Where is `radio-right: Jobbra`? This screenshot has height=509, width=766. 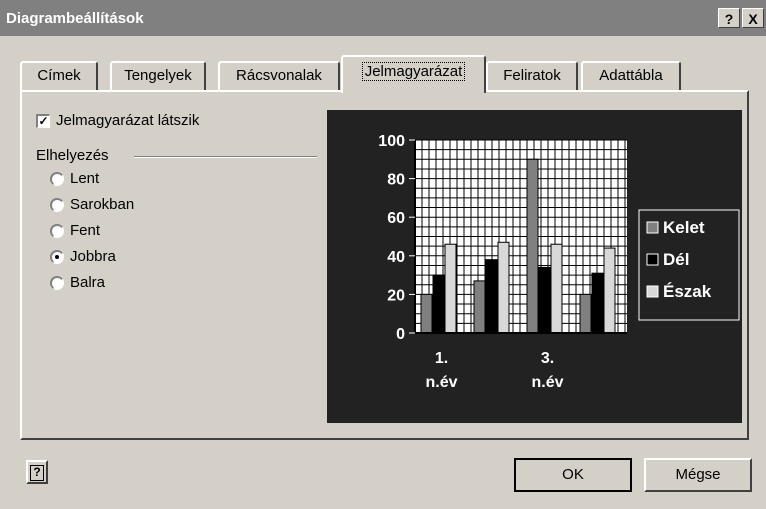
radio-right: Jobbra is located at coordinates (83, 256).